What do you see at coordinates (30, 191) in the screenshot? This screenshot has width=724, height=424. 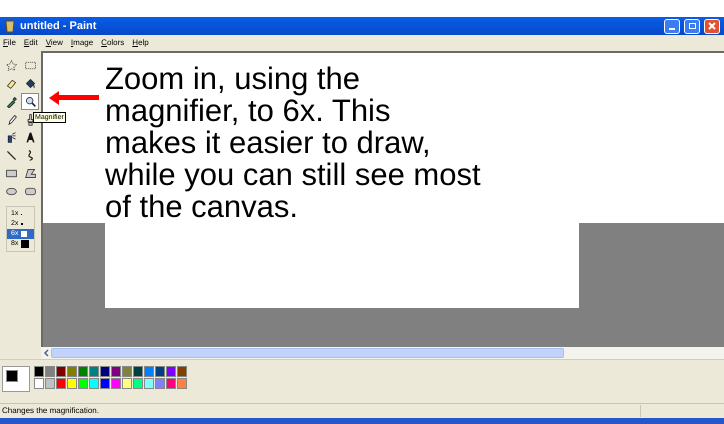 I see `rounded-rectangle-icon` at bounding box center [30, 191].